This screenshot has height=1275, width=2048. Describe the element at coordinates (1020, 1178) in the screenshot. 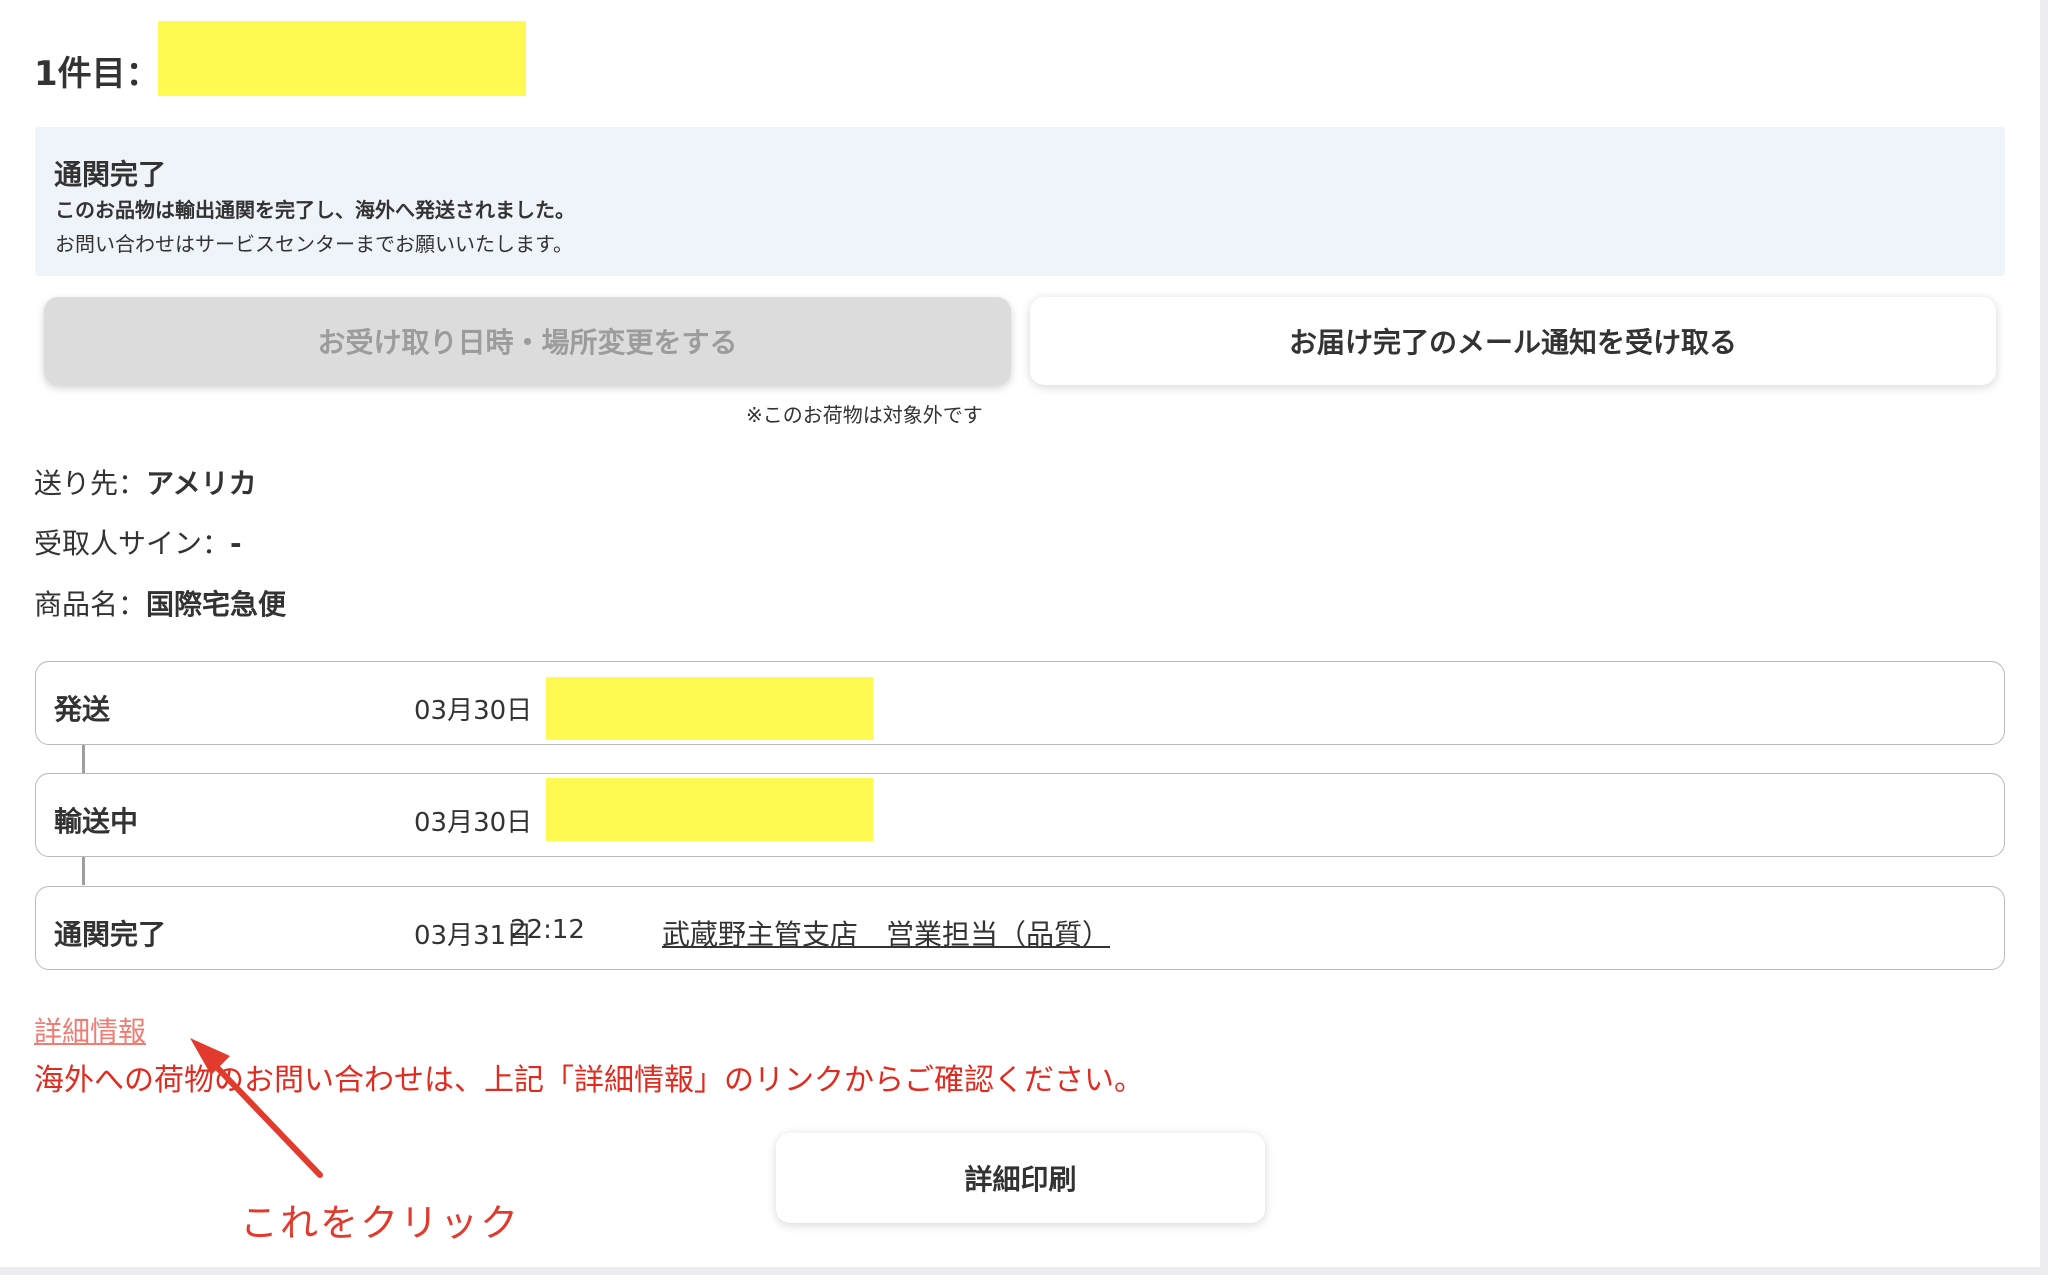

I see `print-details-button: 詳細印刷` at that location.